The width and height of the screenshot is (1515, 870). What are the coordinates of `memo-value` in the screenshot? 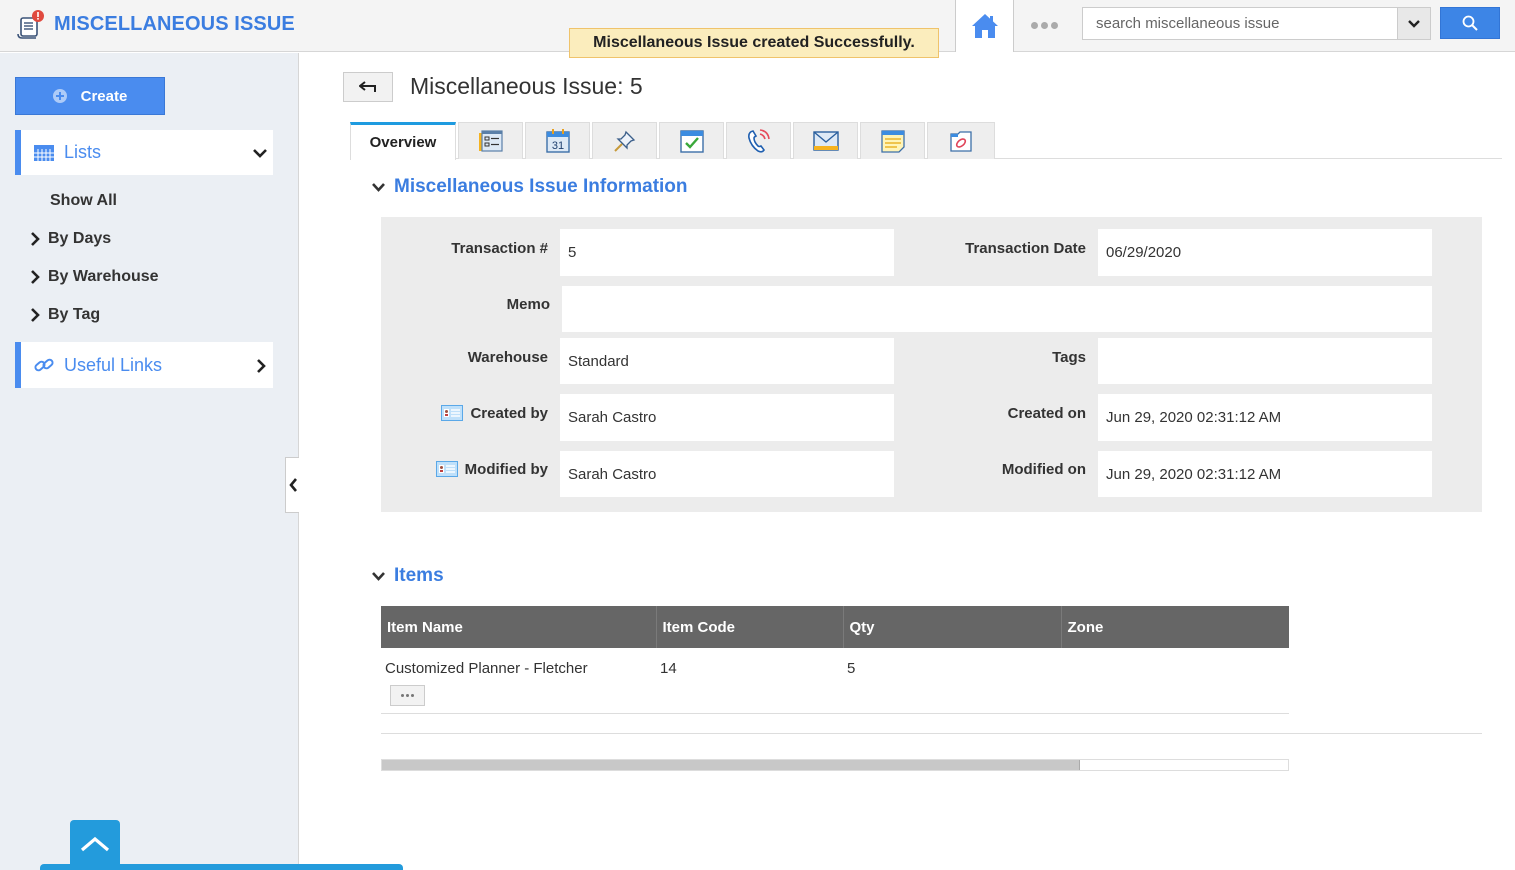 It's located at (997, 309).